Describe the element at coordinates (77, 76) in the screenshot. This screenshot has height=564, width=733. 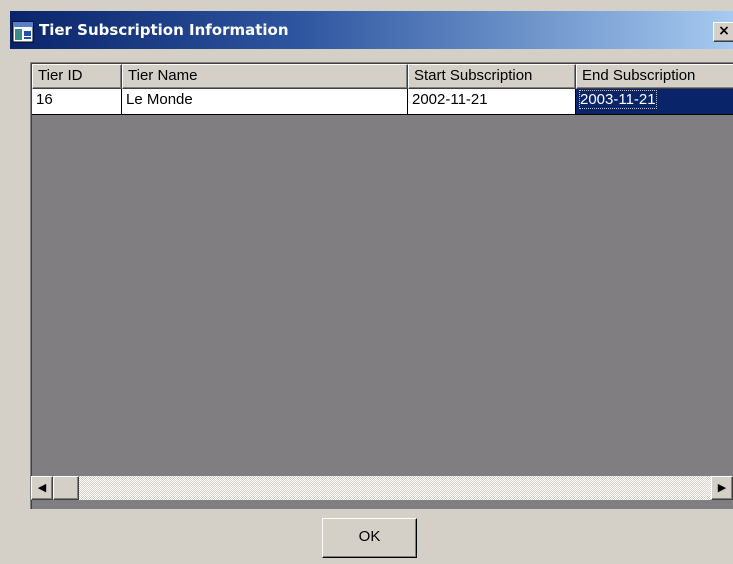
I see `column-header-tier-id: Tier ID` at that location.